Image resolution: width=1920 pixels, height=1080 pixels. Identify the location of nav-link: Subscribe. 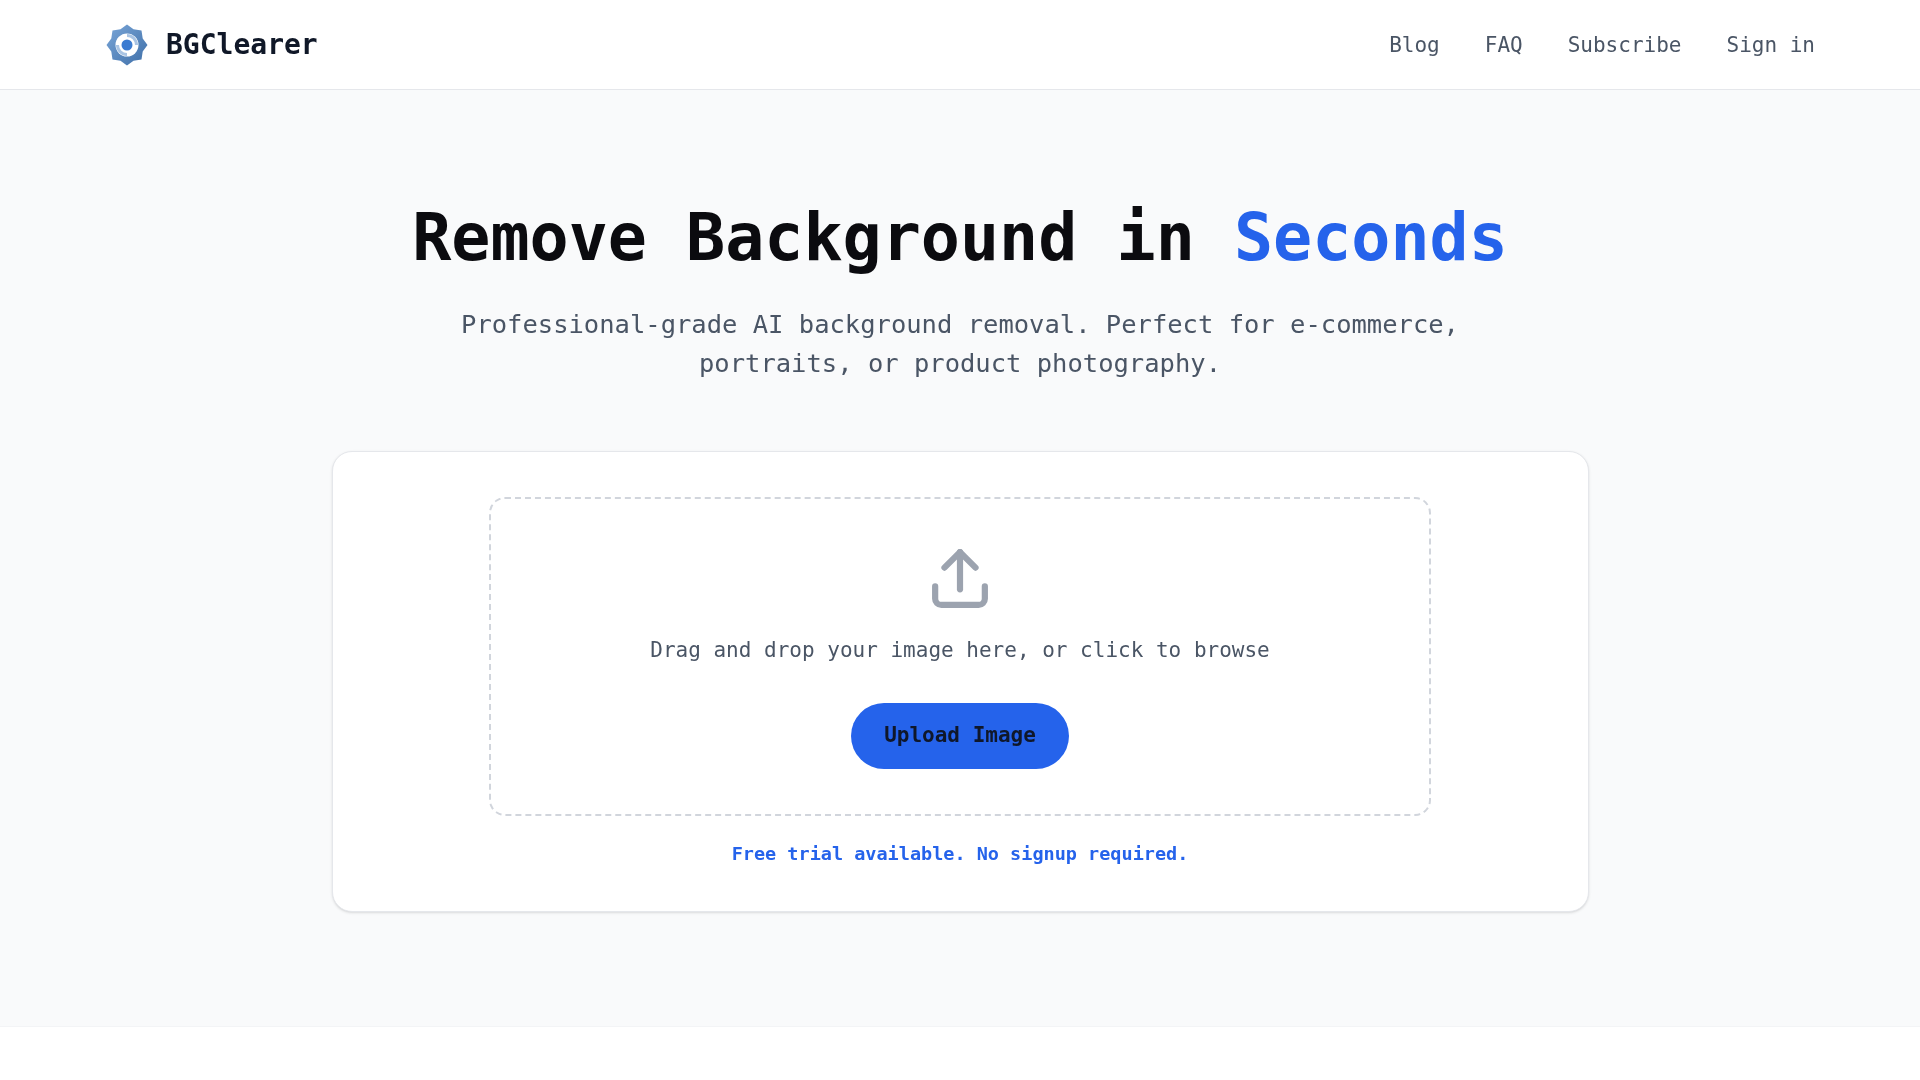
(1624, 44).